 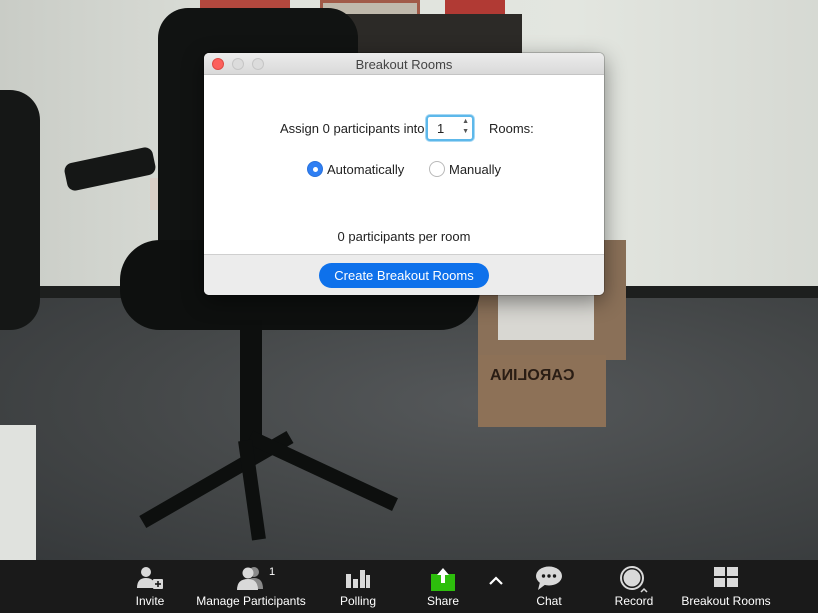 What do you see at coordinates (549, 601) in the screenshot?
I see `chat-label: Chat` at bounding box center [549, 601].